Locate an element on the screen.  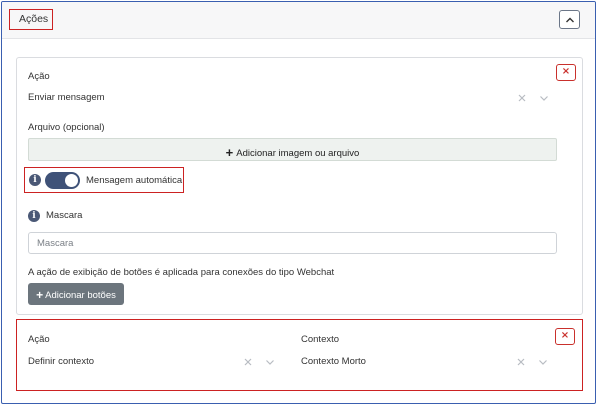
action-select: Definir contexto is located at coordinates (153, 362).